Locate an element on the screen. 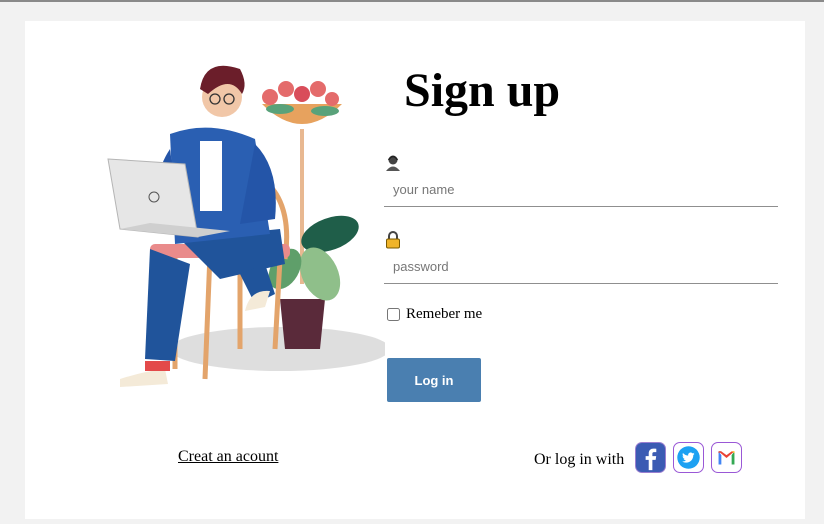 The image size is (824, 524). twitter-icon is located at coordinates (688, 457).